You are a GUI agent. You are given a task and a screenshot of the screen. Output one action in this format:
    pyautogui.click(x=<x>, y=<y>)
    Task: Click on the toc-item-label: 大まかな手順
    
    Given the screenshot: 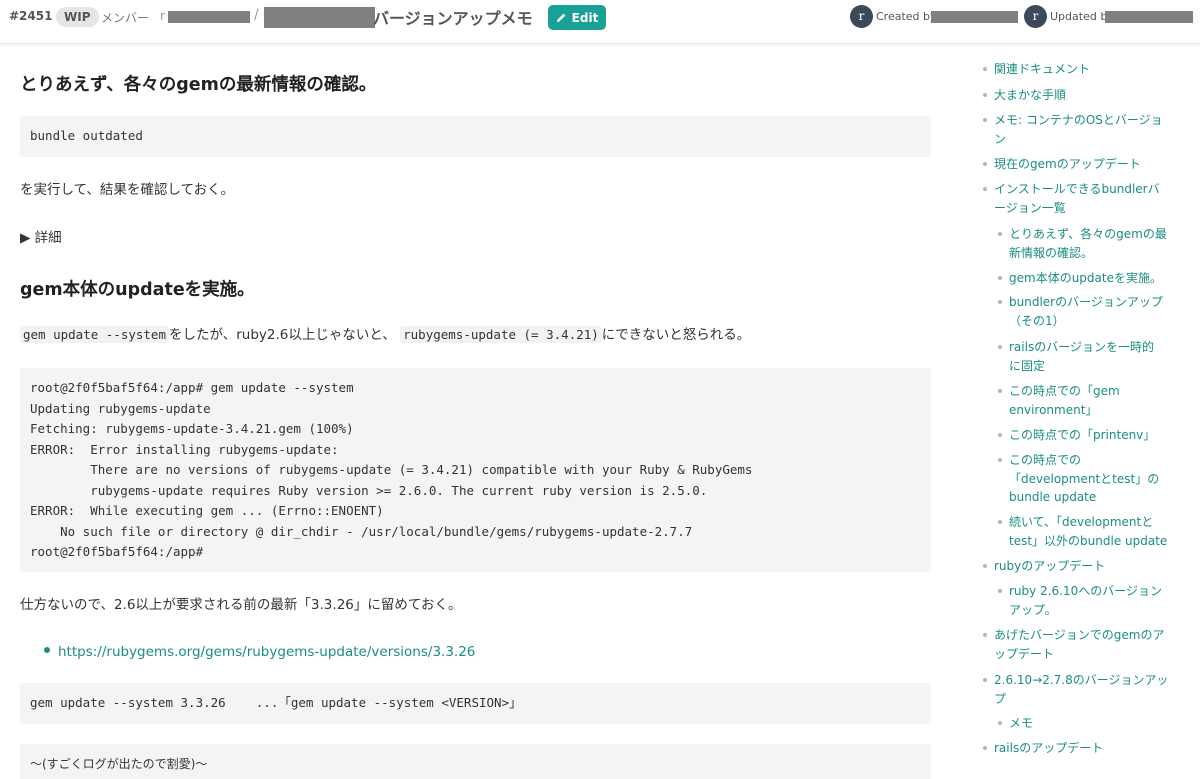 What is the action you would take?
    pyautogui.click(x=1030, y=95)
    